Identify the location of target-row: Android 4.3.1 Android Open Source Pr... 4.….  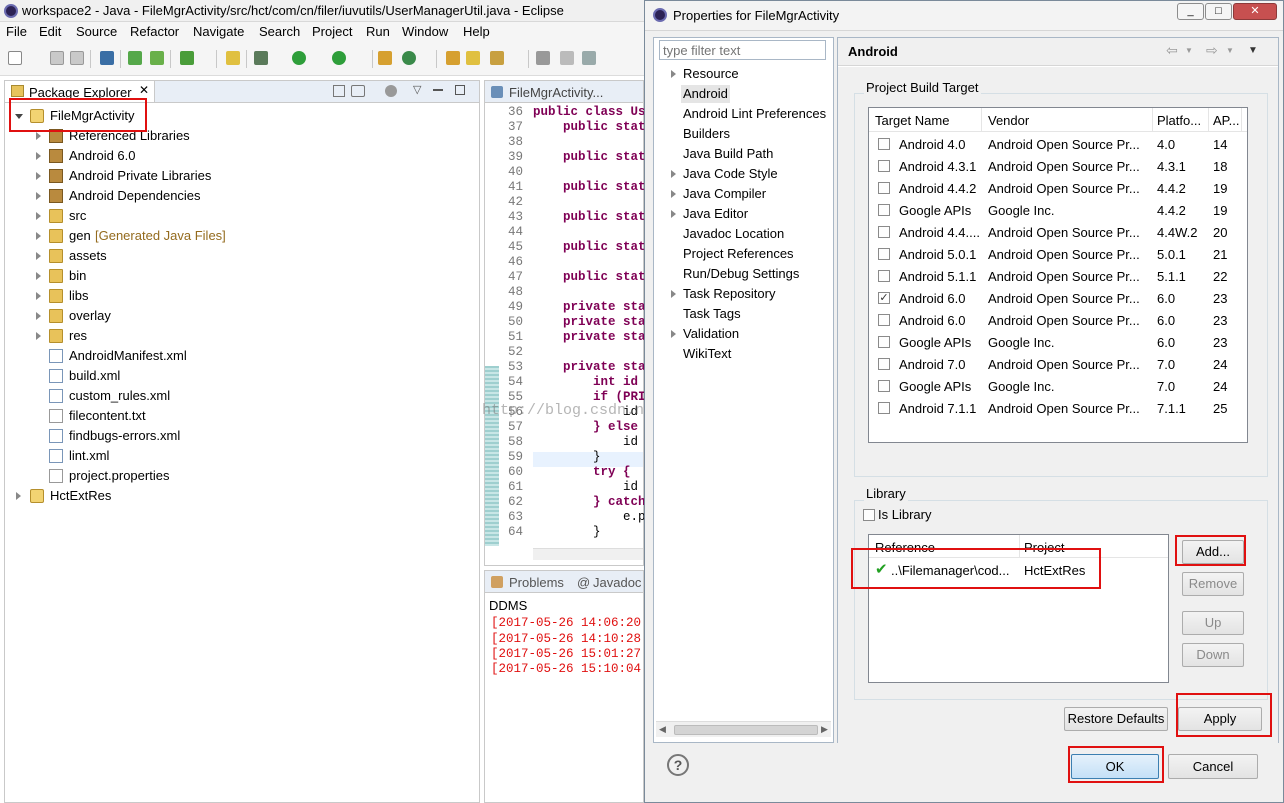
(1058, 167).